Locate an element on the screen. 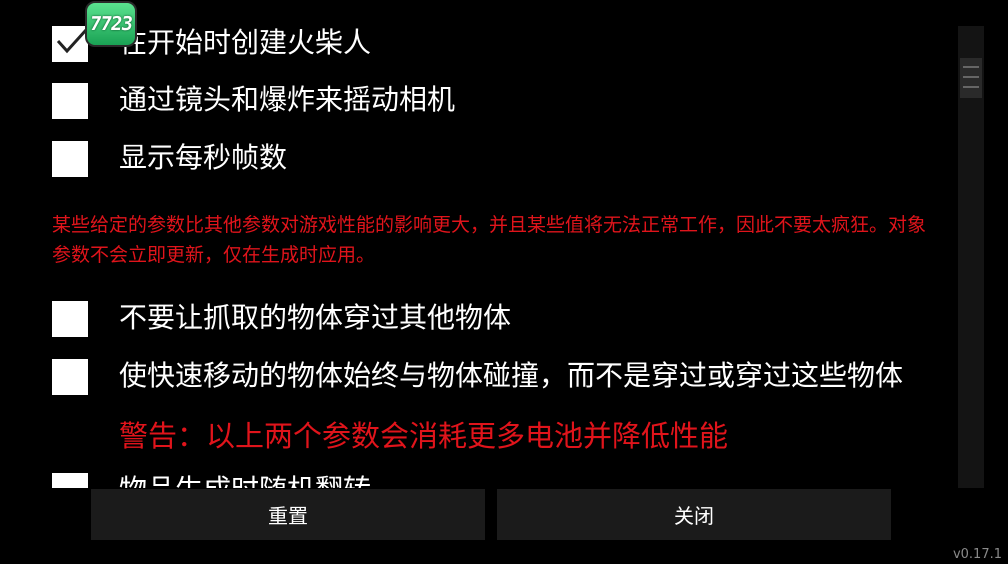 The height and width of the screenshot is (564, 1008). option-label: 通过镜头和爆炸来摇动相机 is located at coordinates (287, 99).